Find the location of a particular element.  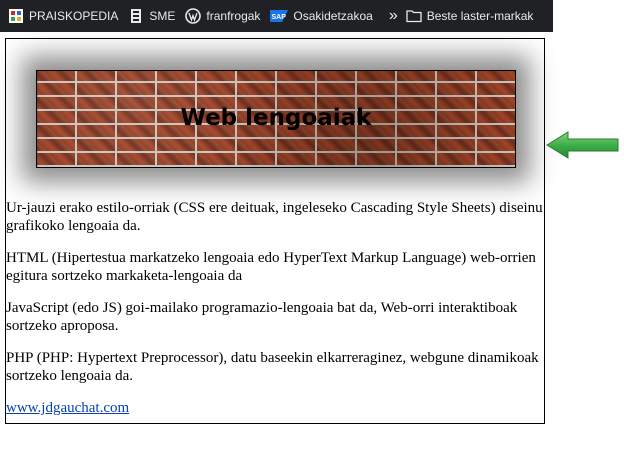

bookmark-label: franfrogak is located at coordinates (233, 16).